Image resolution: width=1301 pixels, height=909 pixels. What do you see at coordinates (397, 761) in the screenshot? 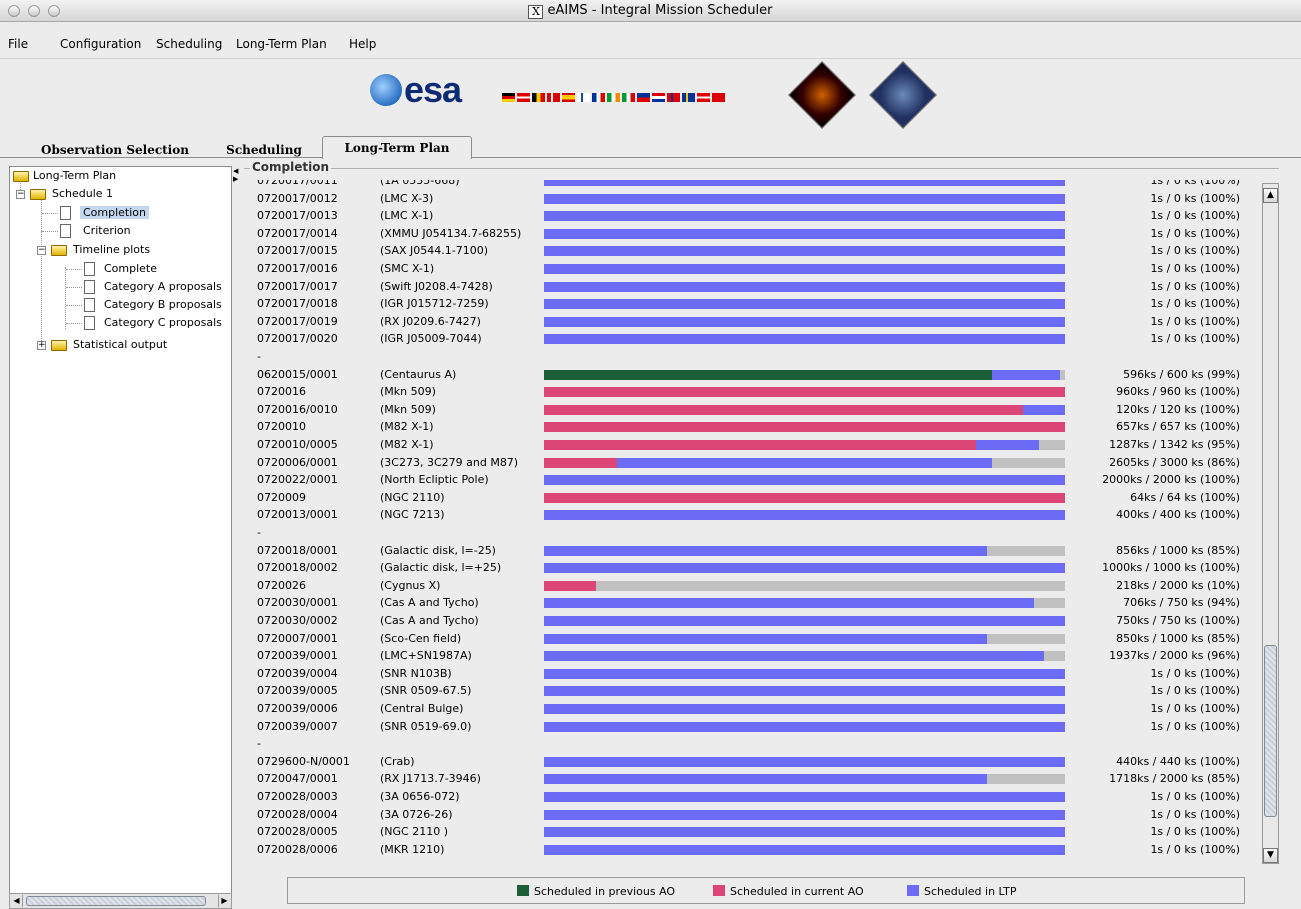
I see `target-name: (Crab)` at bounding box center [397, 761].